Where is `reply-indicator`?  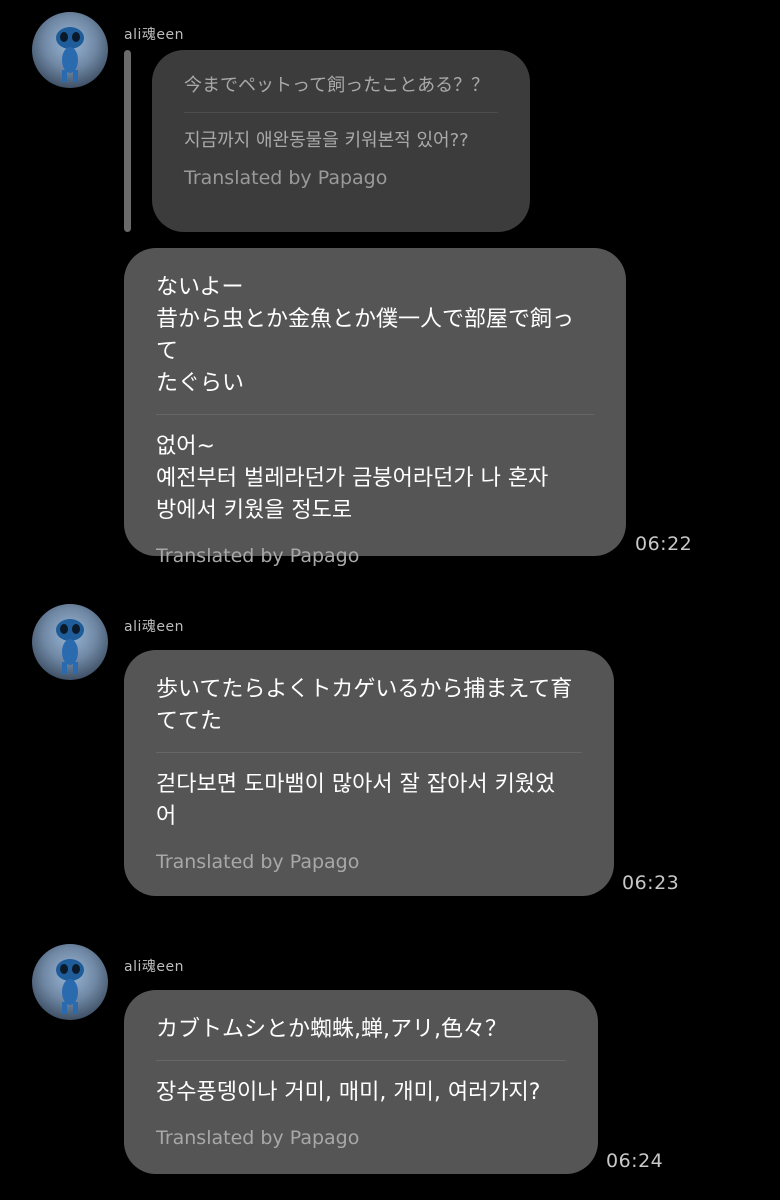 reply-indicator is located at coordinates (127, 141).